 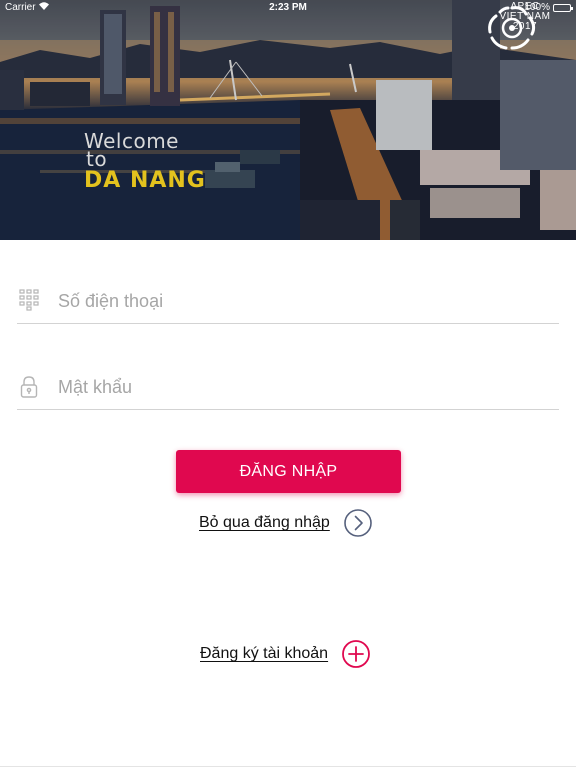 I want to click on phone-input, so click(x=303, y=301).